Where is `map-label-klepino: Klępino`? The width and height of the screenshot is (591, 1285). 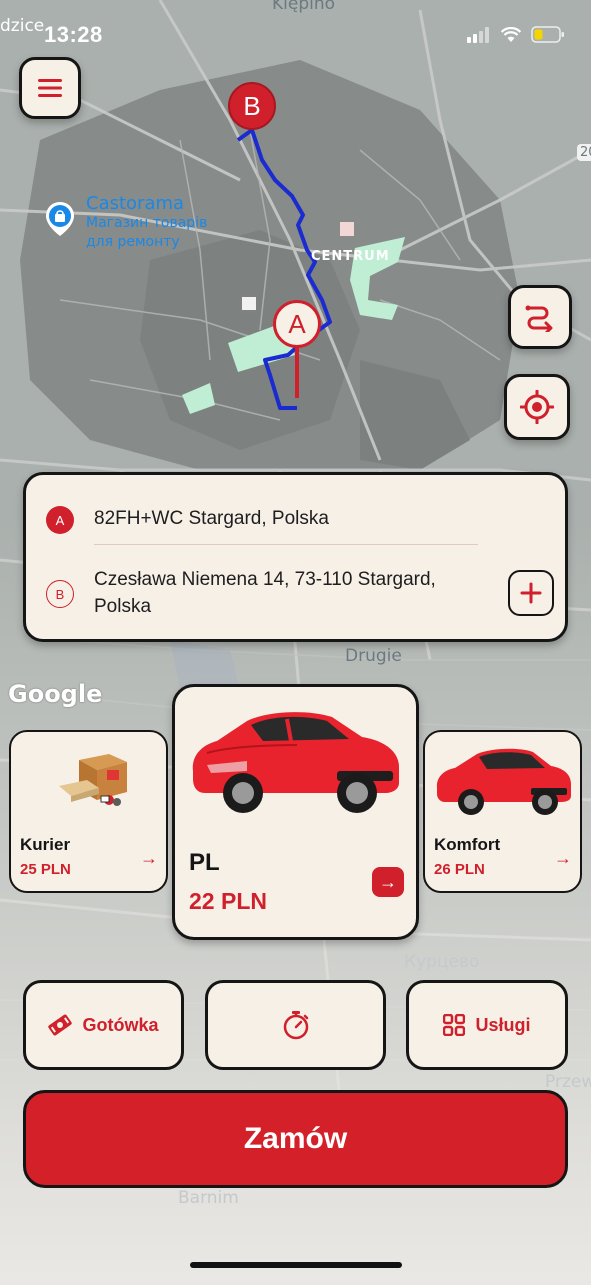
map-label-klepino: Klępino is located at coordinates (304, 7).